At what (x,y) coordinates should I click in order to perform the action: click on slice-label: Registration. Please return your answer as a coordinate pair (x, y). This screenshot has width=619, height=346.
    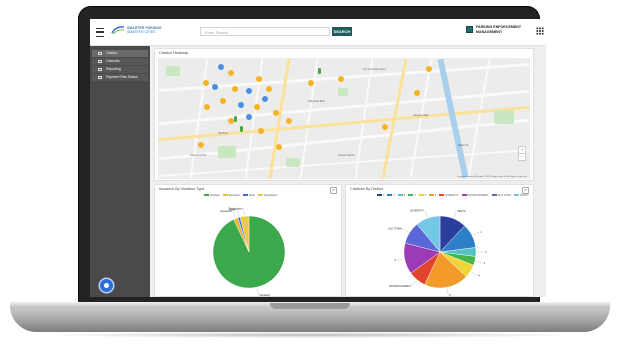
    Looking at the image, I should click on (236, 208).